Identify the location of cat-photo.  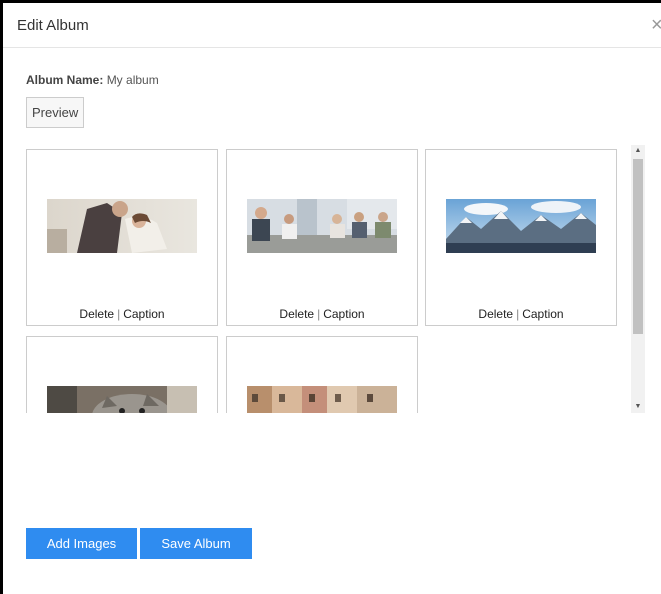
(122, 399).